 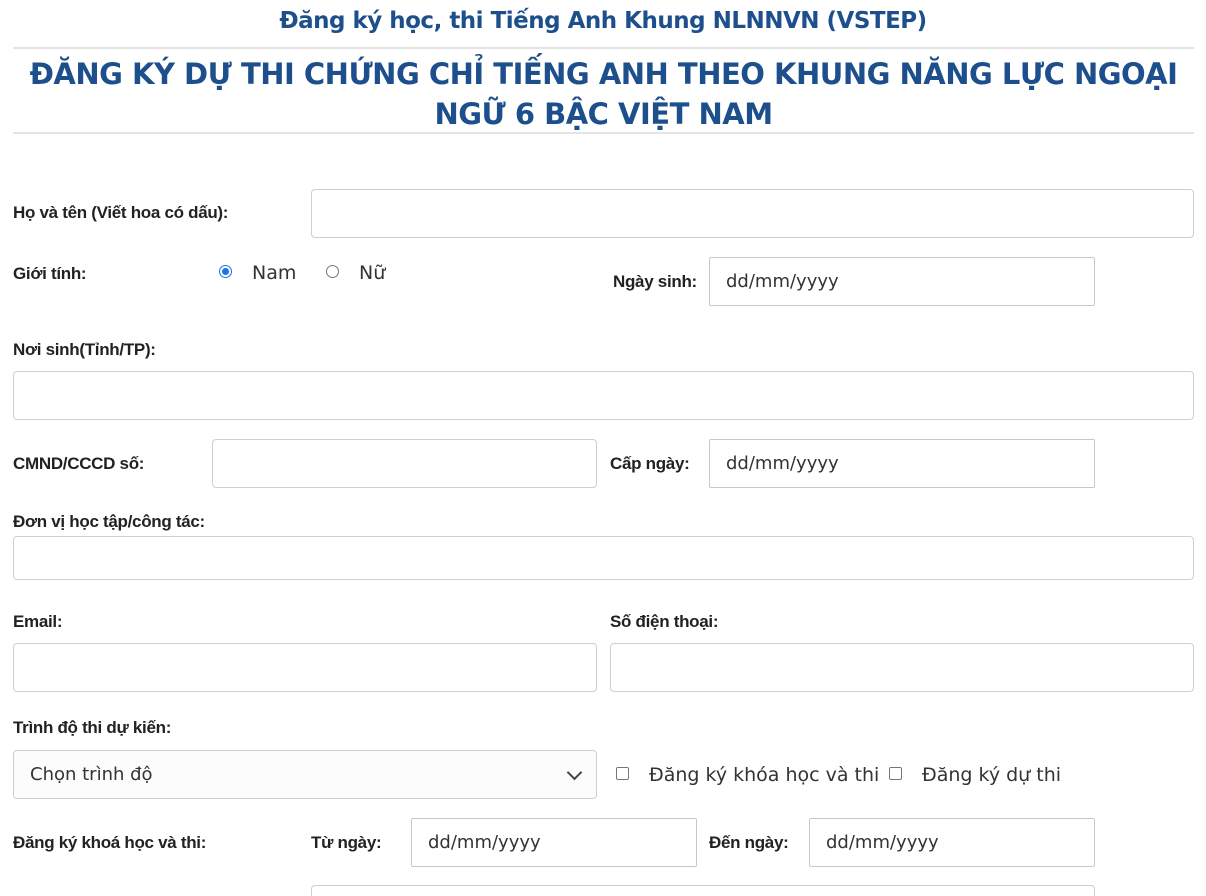 I want to click on workplace-input, so click(x=603, y=558).